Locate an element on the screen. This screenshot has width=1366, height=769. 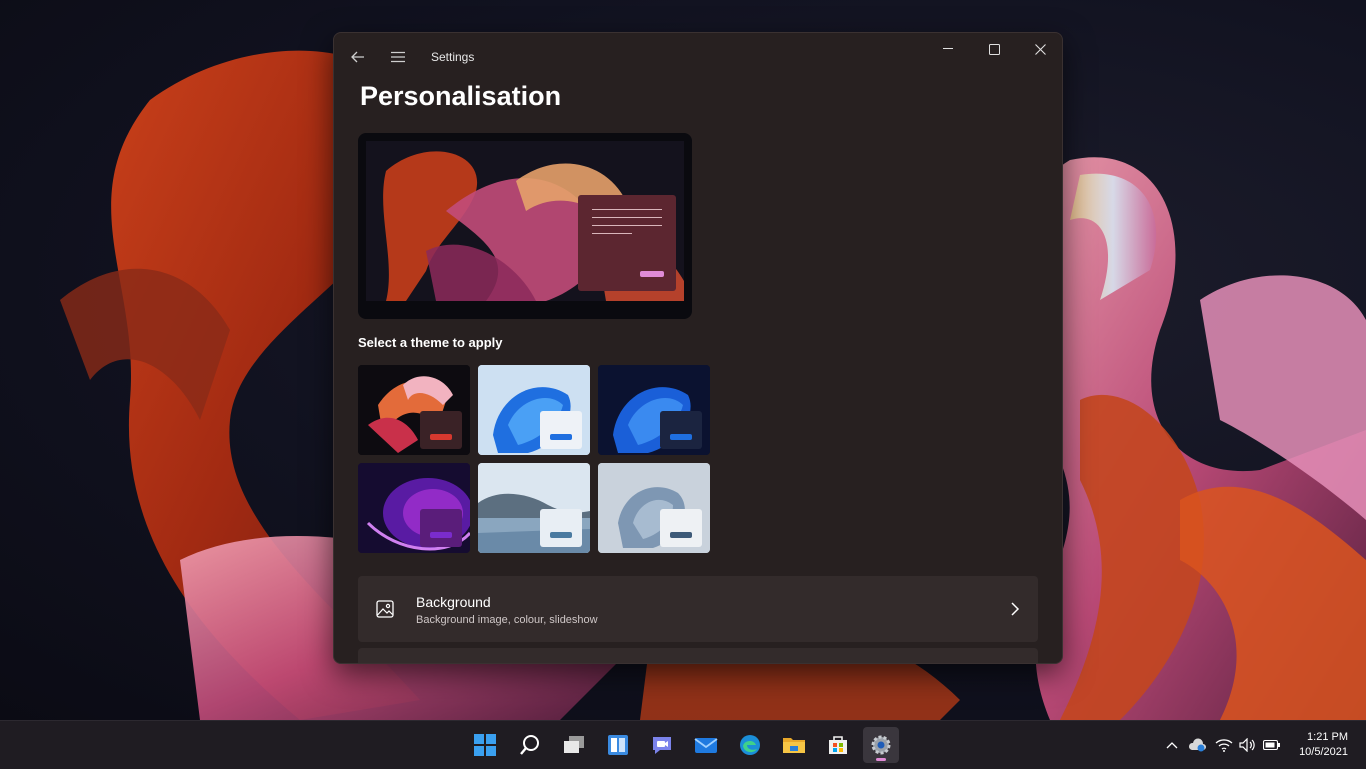
preview-wallpaper is located at coordinates (525, 221).